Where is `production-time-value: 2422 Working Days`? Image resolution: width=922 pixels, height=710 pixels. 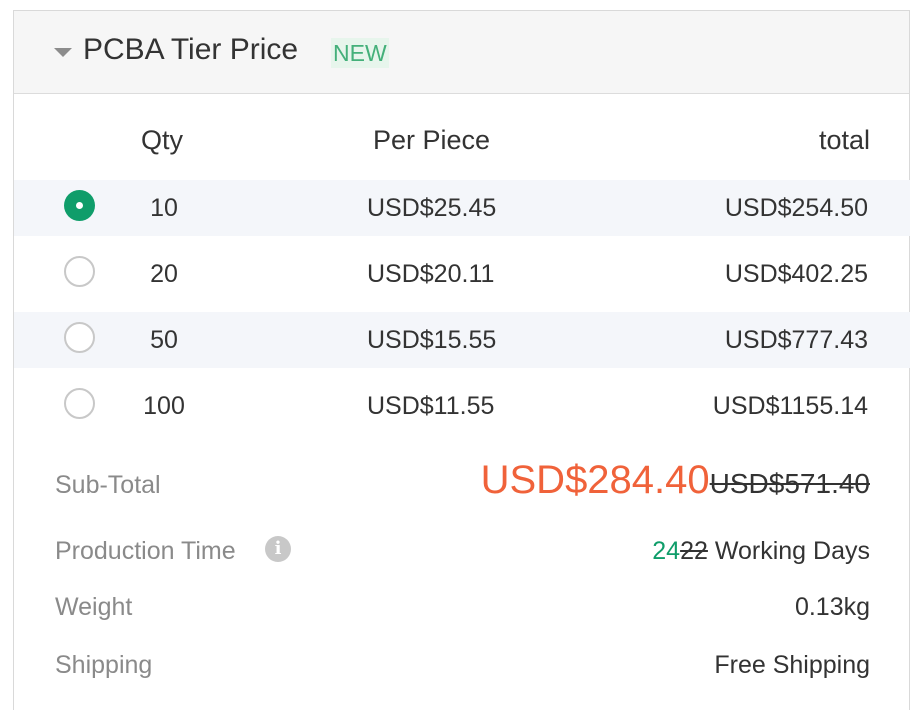
production-time-value: 2422 Working Days is located at coordinates (761, 551).